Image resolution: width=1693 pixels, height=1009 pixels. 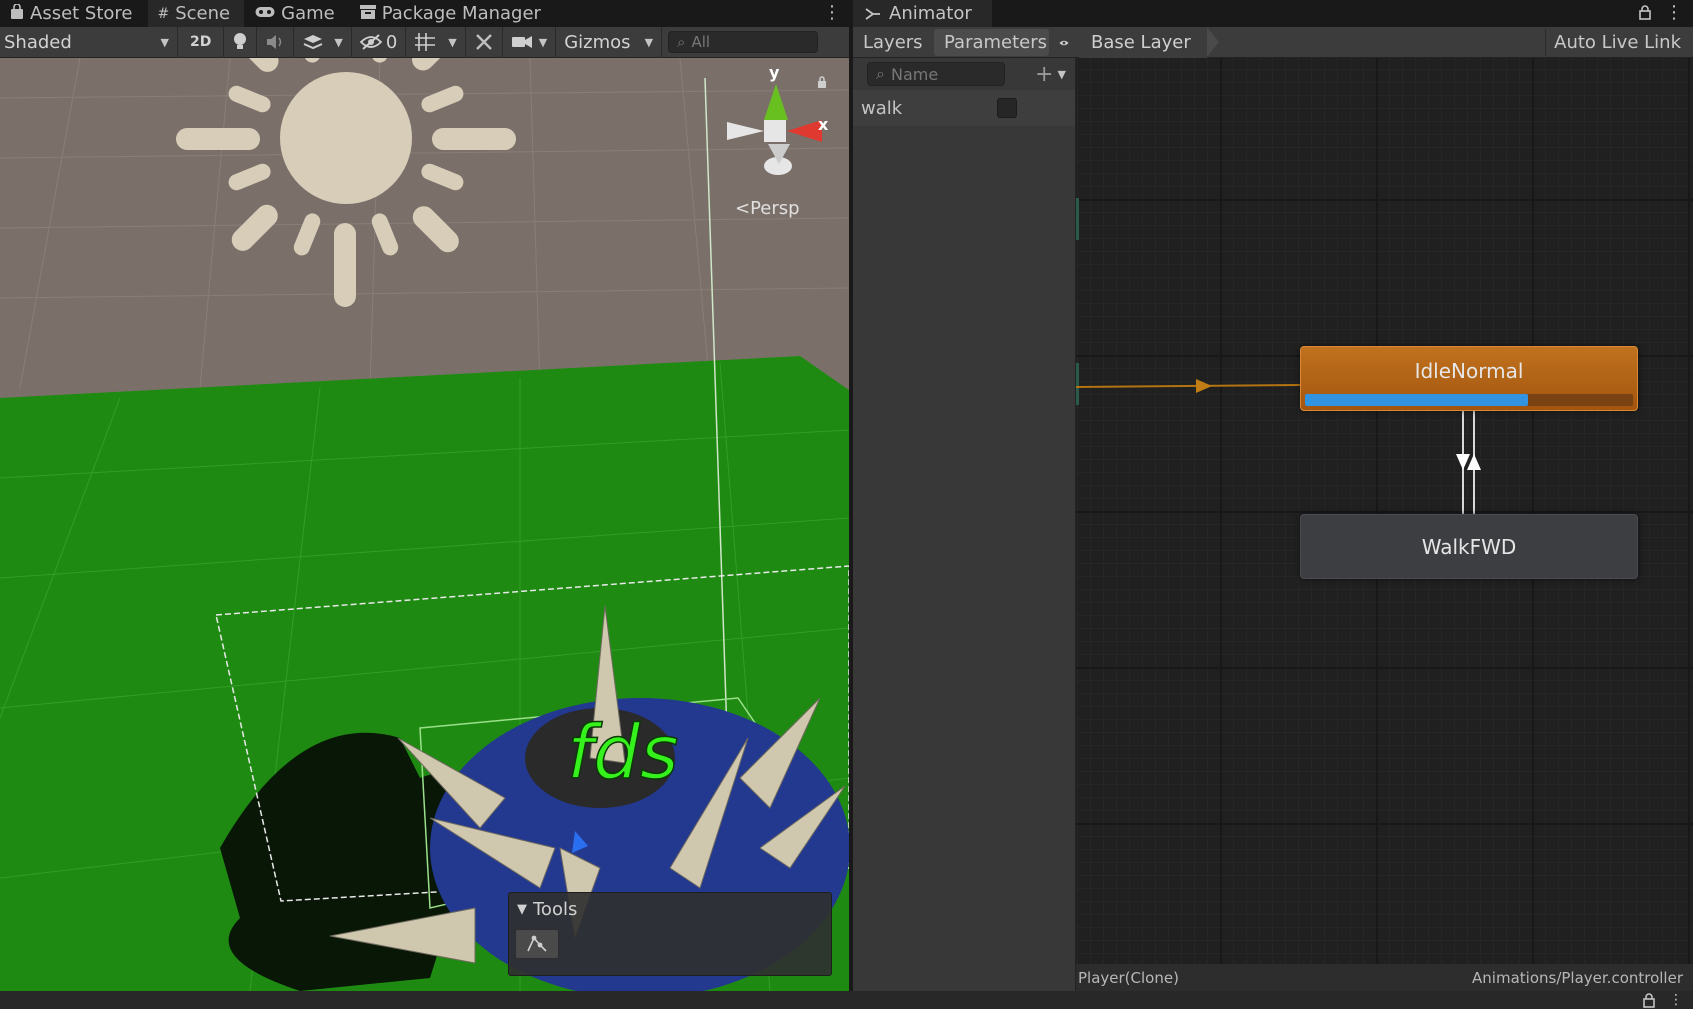 I want to click on tools-overlay: ▼ Tools, so click(x=670, y=934).